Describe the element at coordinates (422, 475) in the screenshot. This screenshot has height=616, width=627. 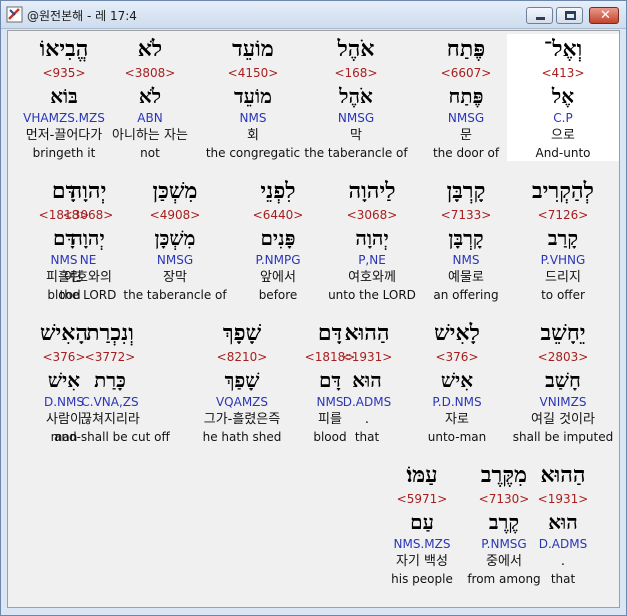
I see `hebrew-word: עַמּוֹ׃` at that location.